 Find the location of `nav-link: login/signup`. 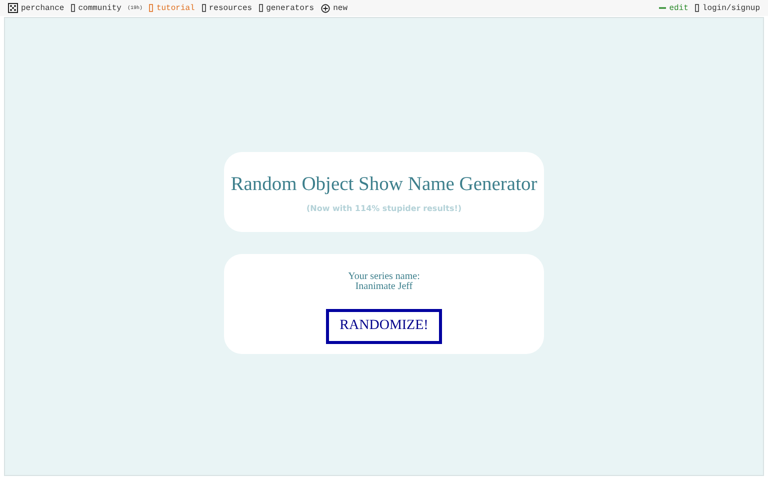

nav-link: login/signup is located at coordinates (727, 8).